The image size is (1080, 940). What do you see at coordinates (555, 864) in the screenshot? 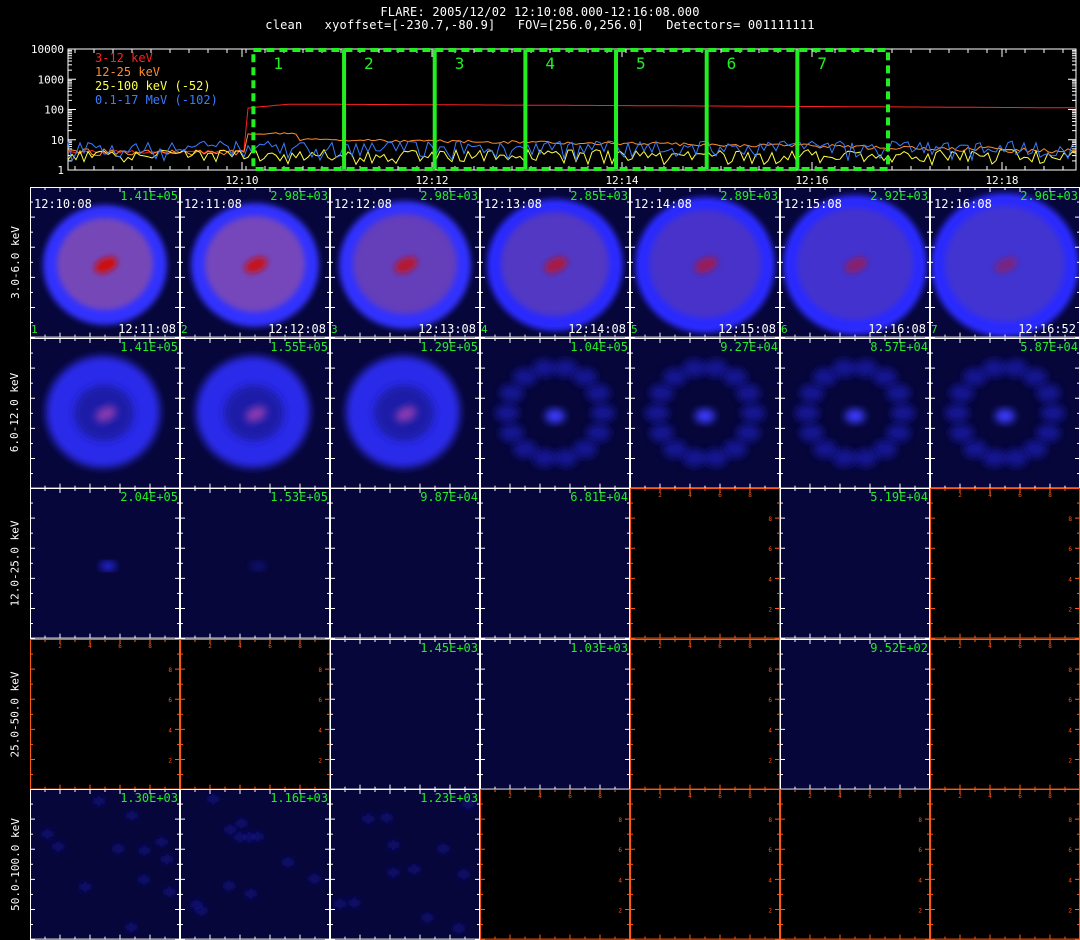
I see `image-panel: 2 2 4 4 6 6 8 8` at bounding box center [555, 864].